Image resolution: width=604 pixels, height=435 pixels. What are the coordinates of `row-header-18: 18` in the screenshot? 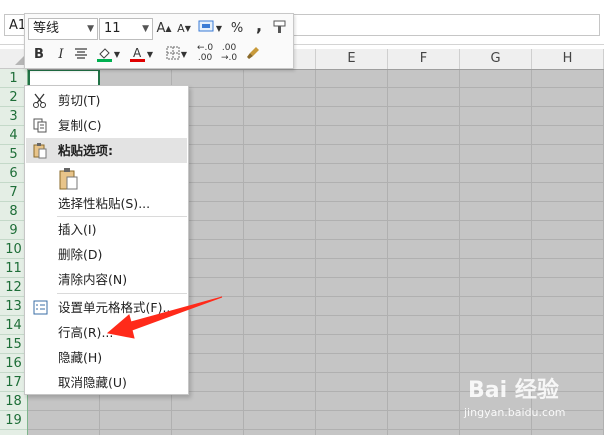 It's located at (13, 401).